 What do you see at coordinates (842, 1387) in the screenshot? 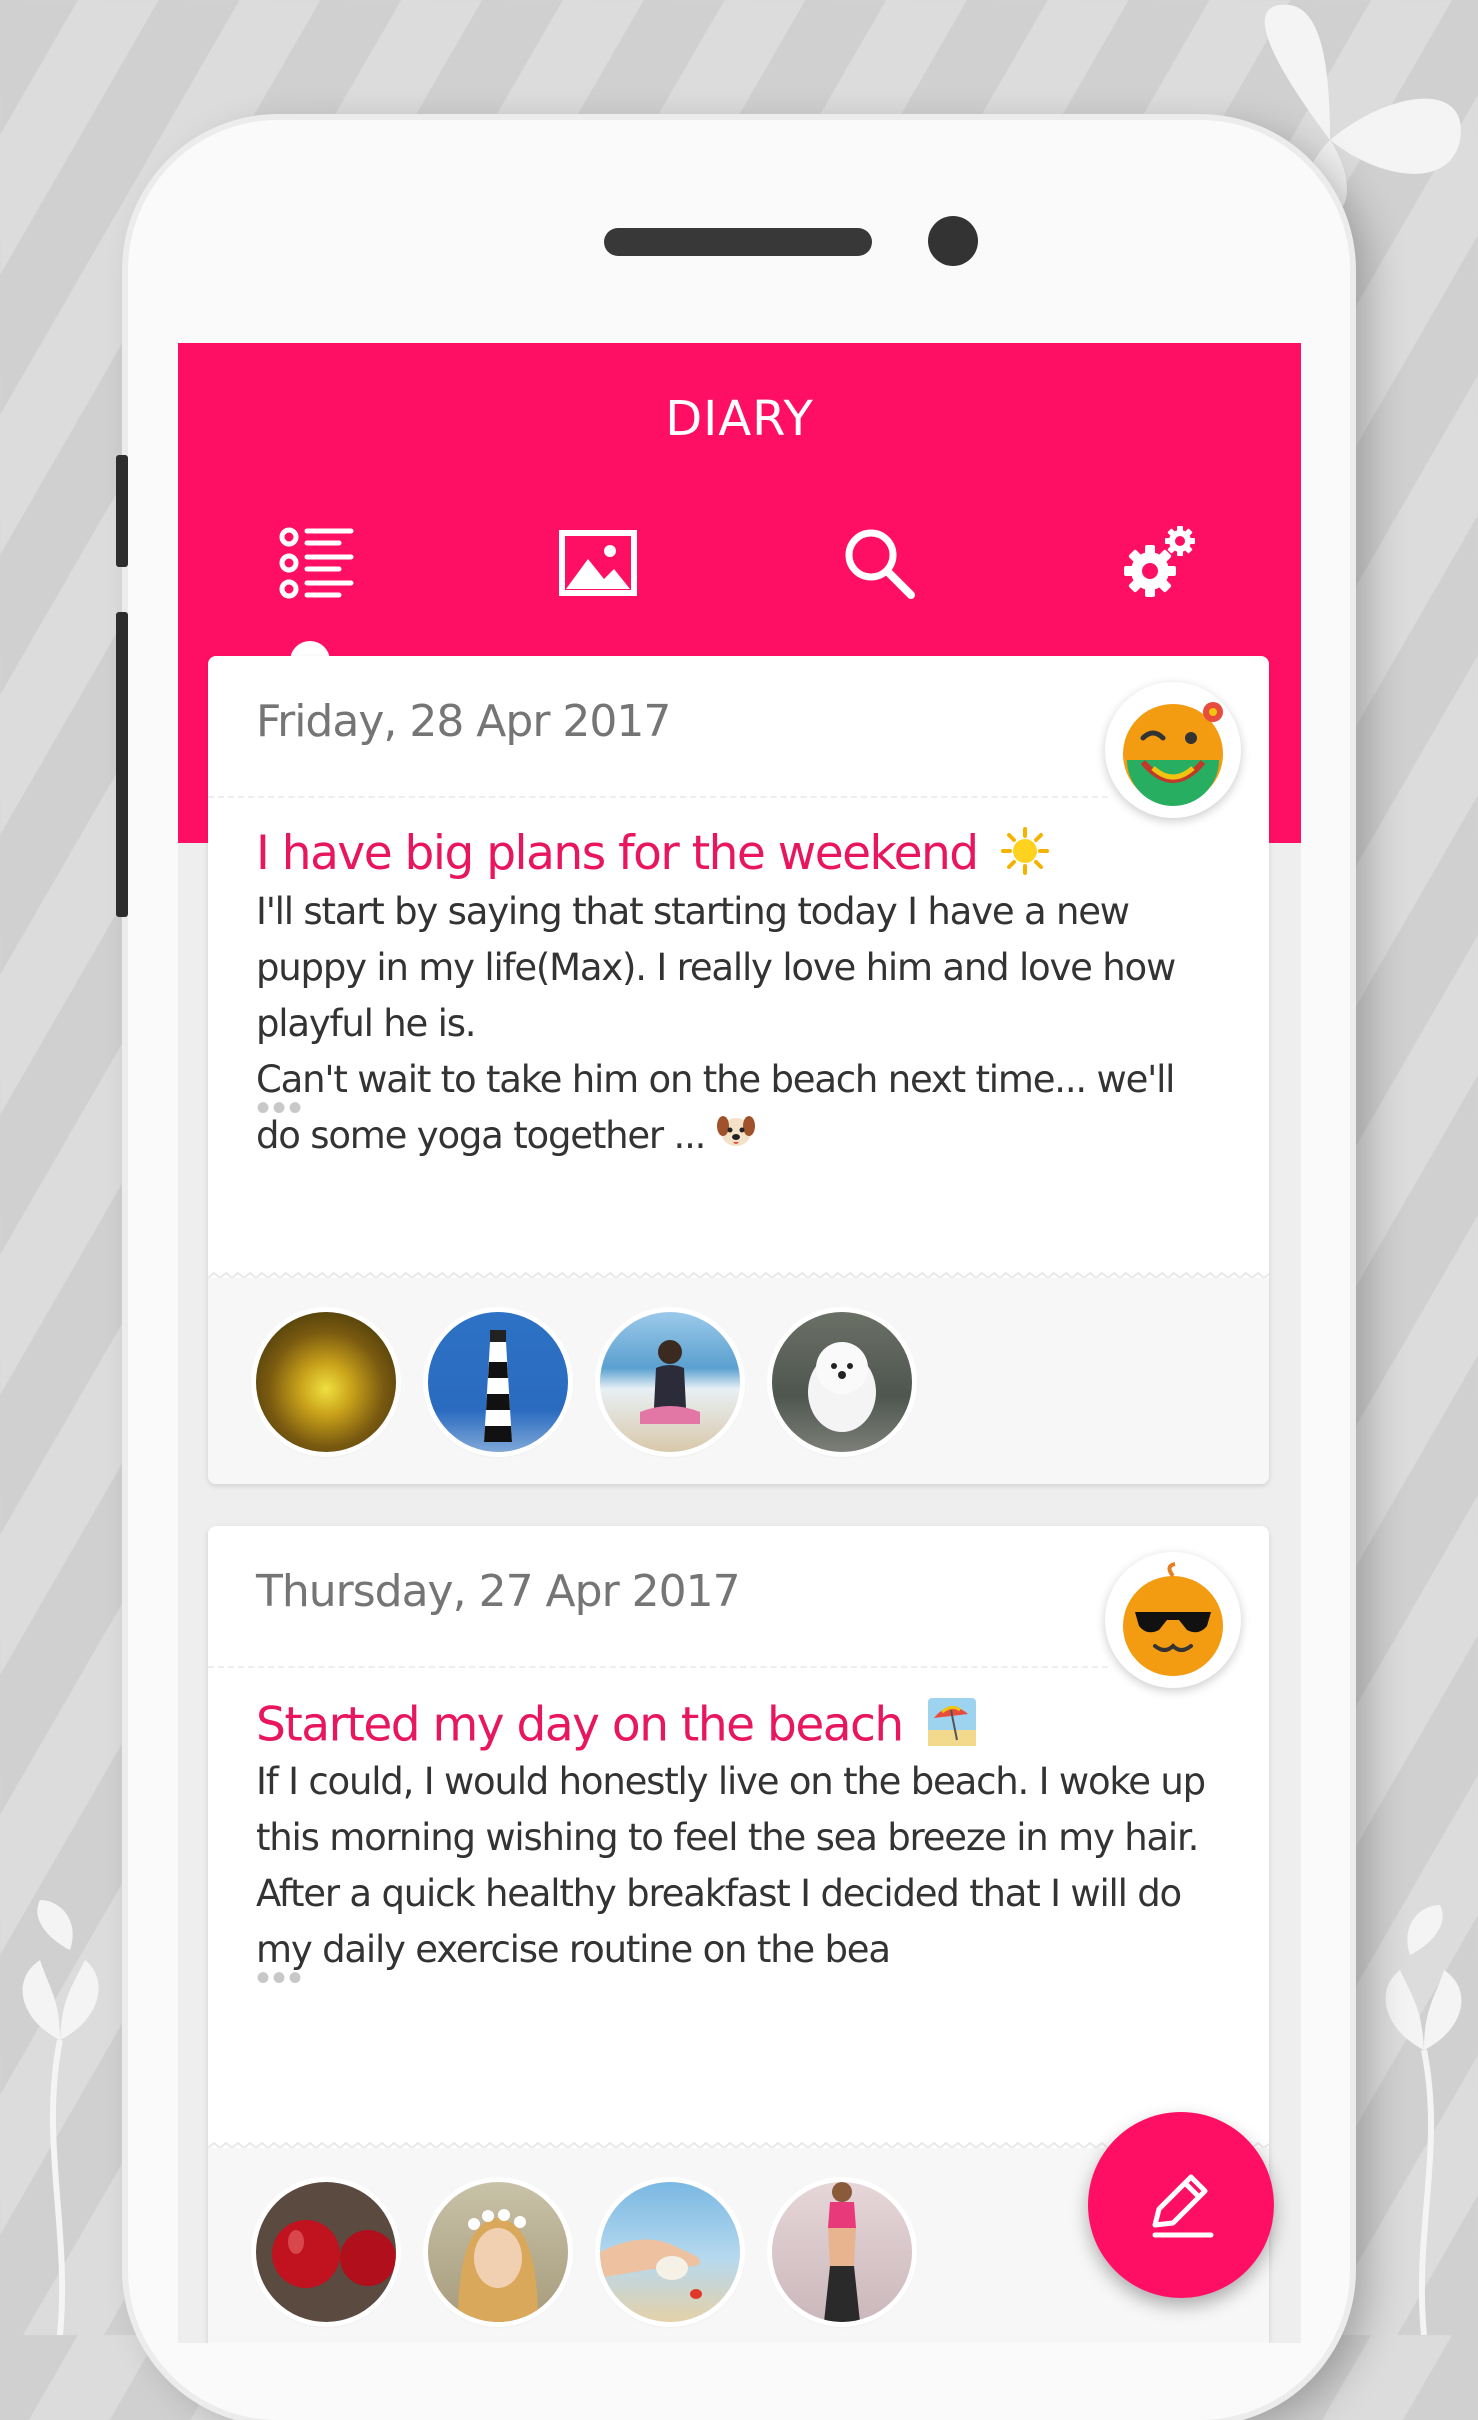
I see `puppy-icon` at bounding box center [842, 1387].